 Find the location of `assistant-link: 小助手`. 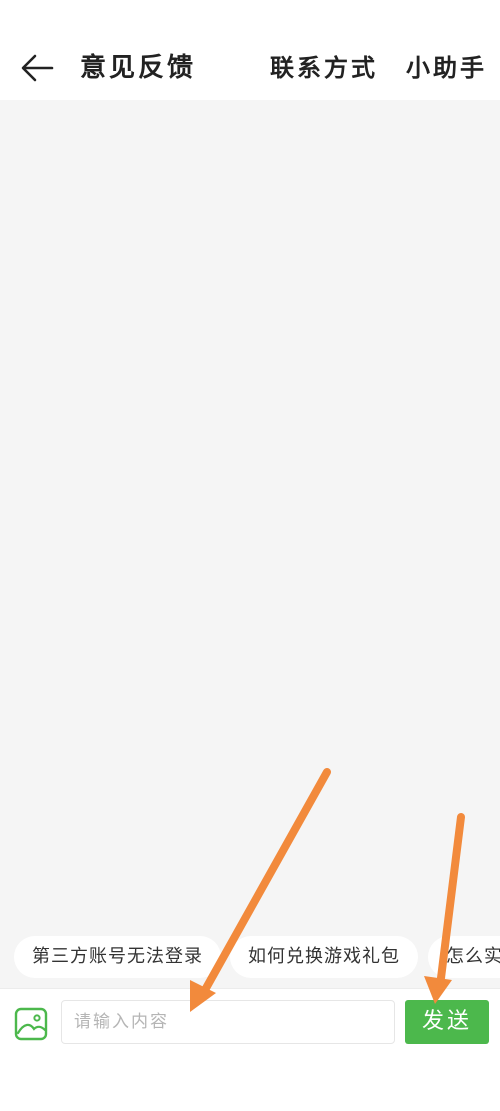

assistant-link: 小助手 is located at coordinates (446, 68).